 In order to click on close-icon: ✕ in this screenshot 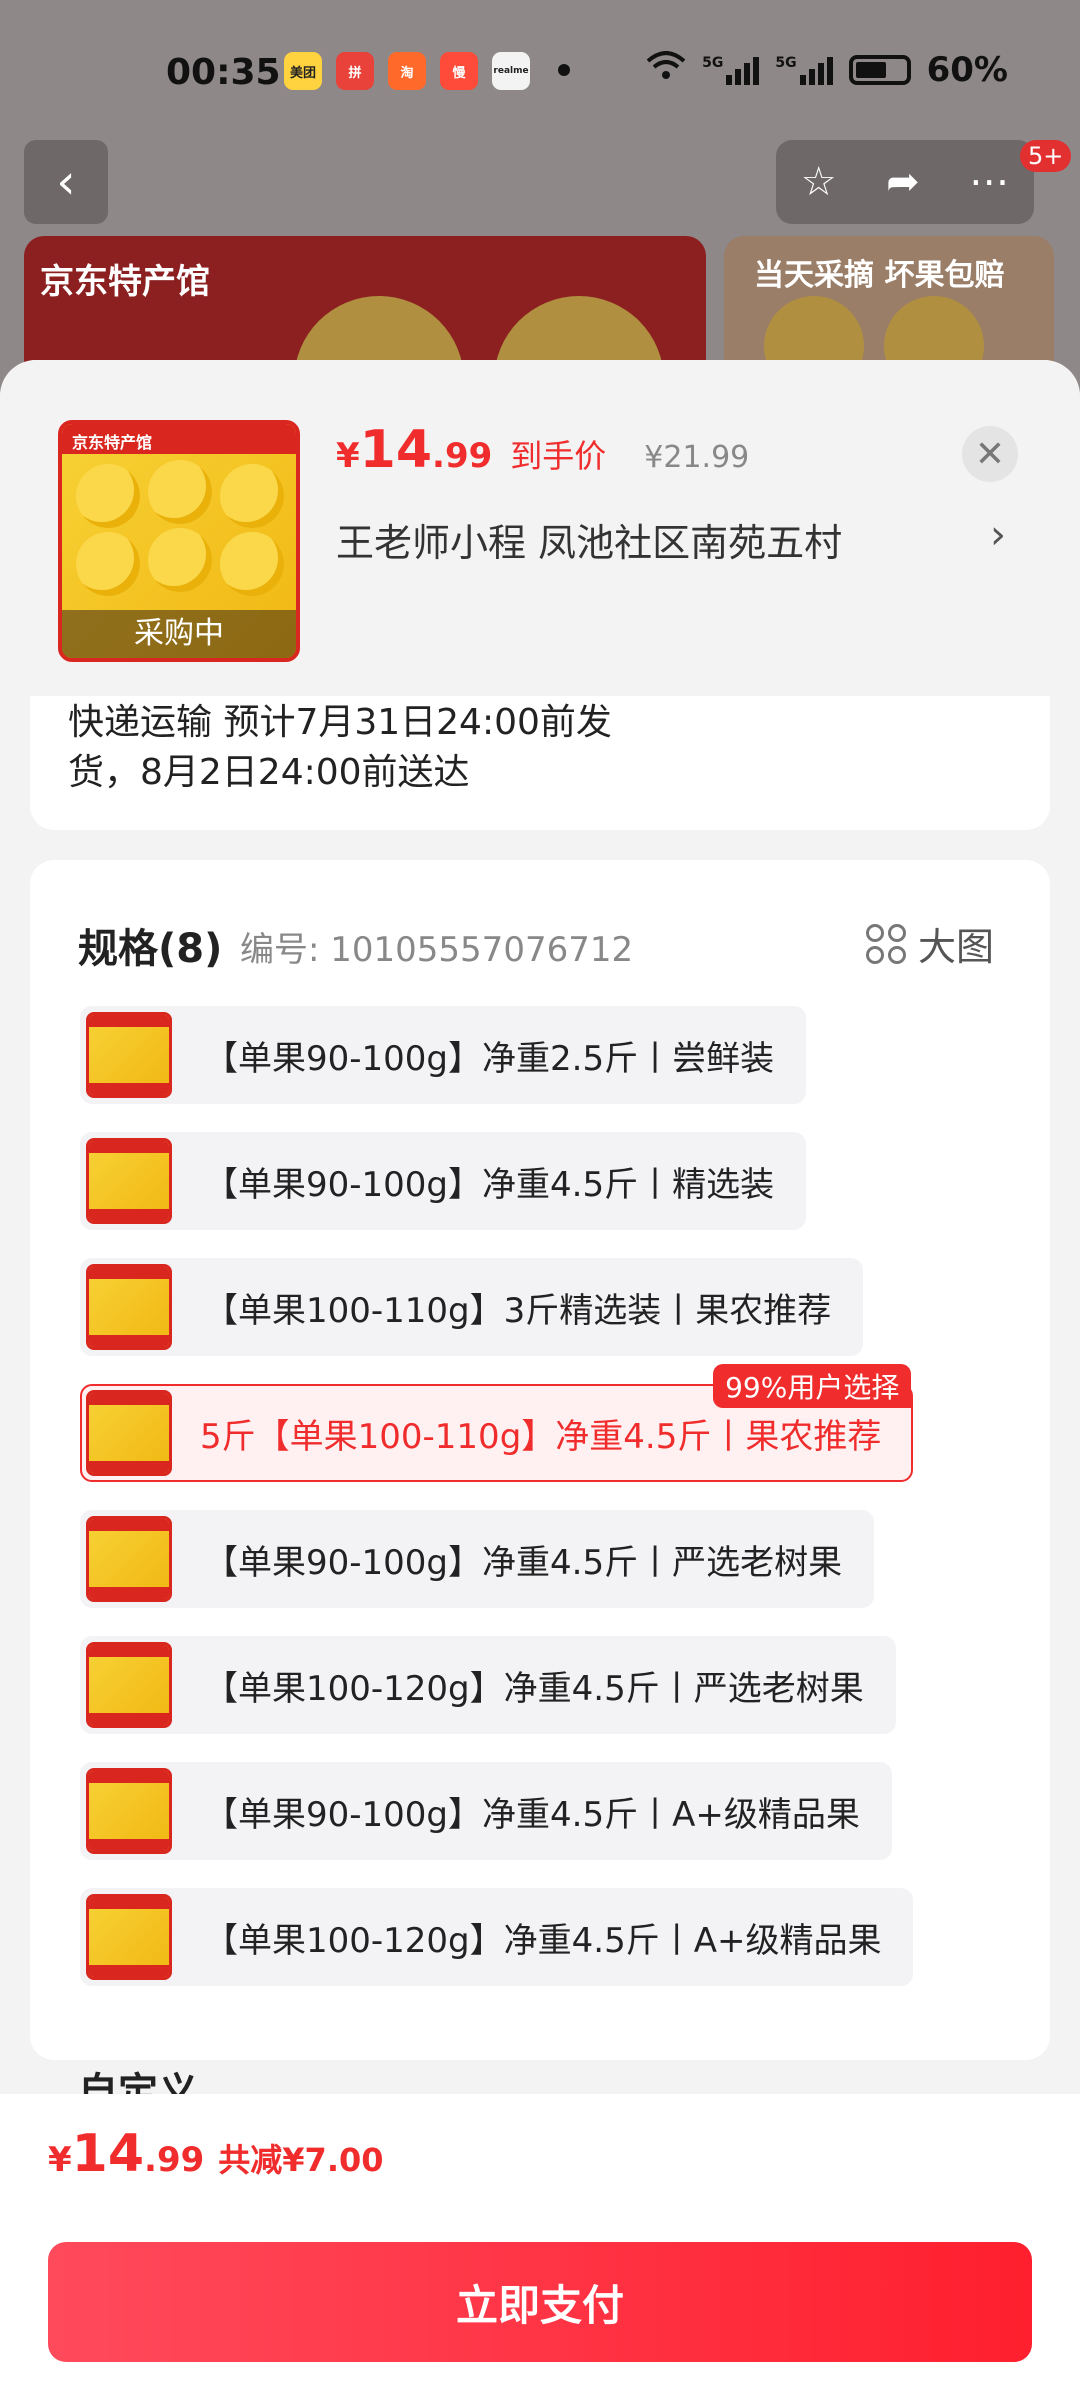, I will do `click(990, 454)`.